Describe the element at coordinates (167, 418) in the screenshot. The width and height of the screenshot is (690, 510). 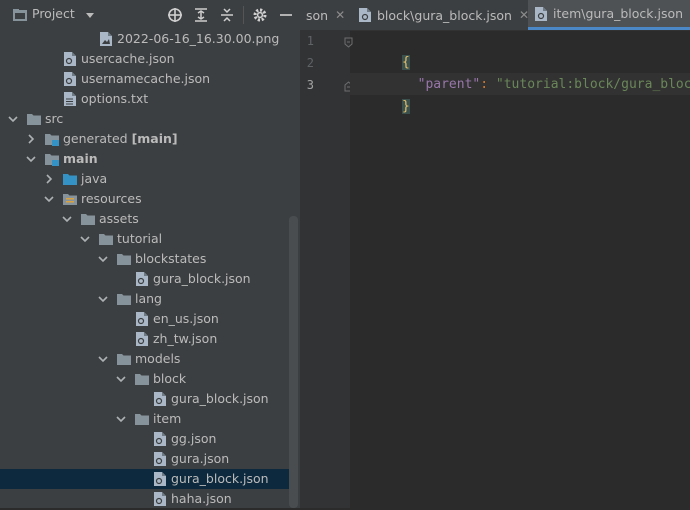
I see `tree-item-text: item` at that location.